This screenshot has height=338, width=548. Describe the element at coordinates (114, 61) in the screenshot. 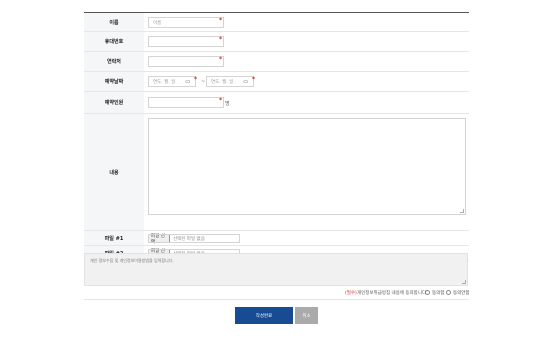

I see `contact-label: 연락처` at that location.